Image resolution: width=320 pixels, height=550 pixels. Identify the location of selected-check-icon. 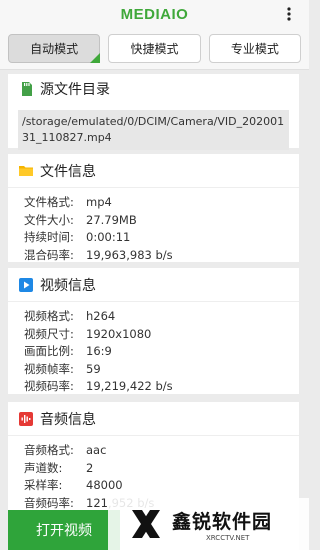
(95, 58).